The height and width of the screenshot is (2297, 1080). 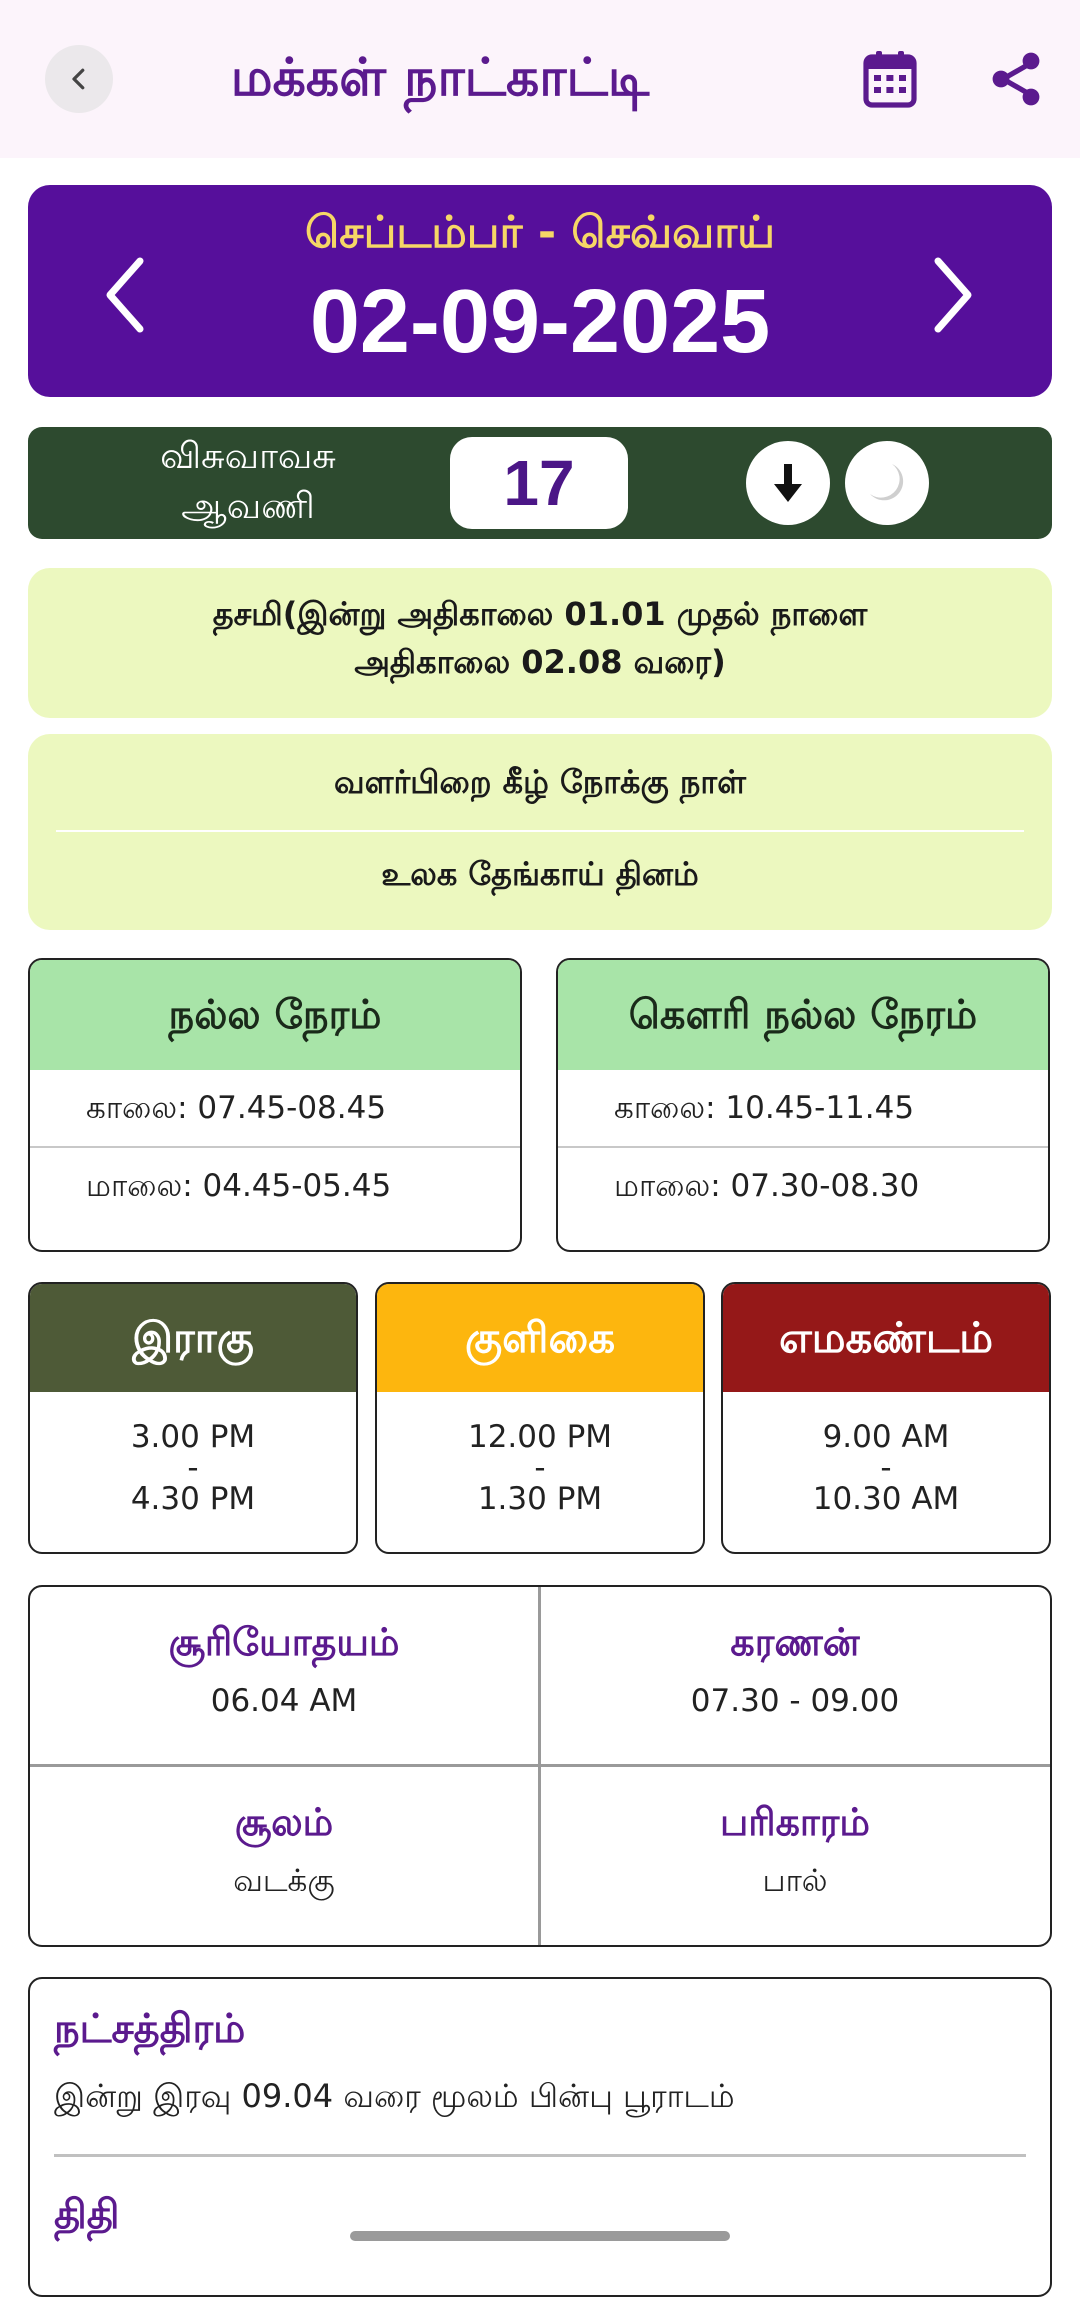 I want to click on current-date: 02-09-2025, so click(x=540, y=322).